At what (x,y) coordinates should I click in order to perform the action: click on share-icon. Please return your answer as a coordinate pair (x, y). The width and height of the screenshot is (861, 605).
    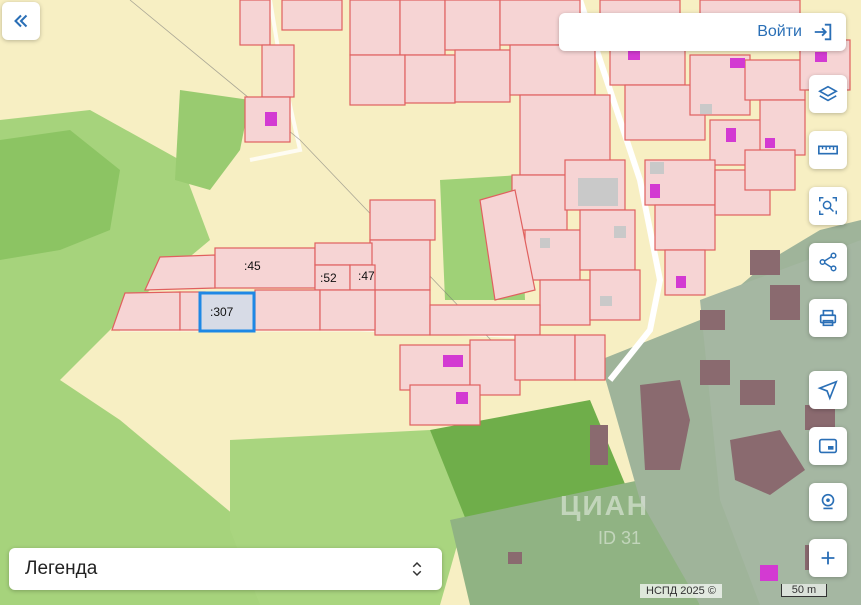
    Looking at the image, I should click on (828, 262).